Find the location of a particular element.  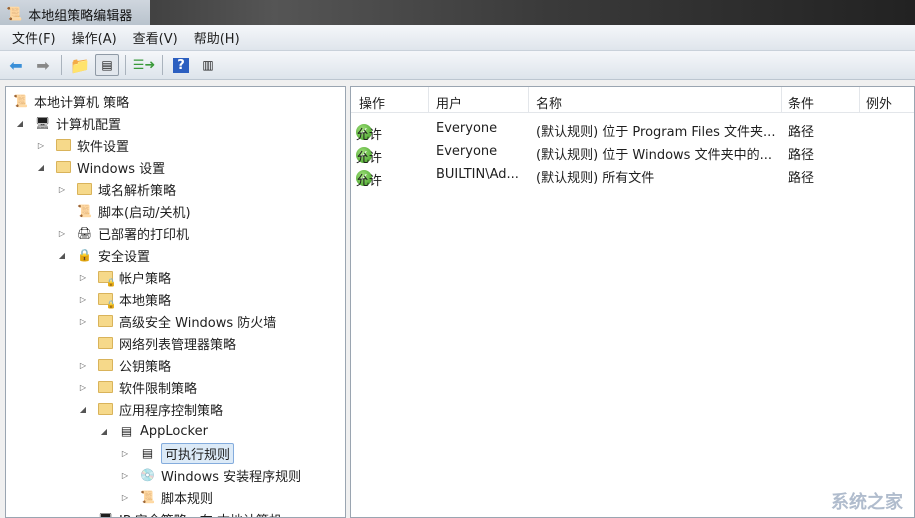

title-bar: 📜 本地组策略编辑器 is located at coordinates (457, 12).